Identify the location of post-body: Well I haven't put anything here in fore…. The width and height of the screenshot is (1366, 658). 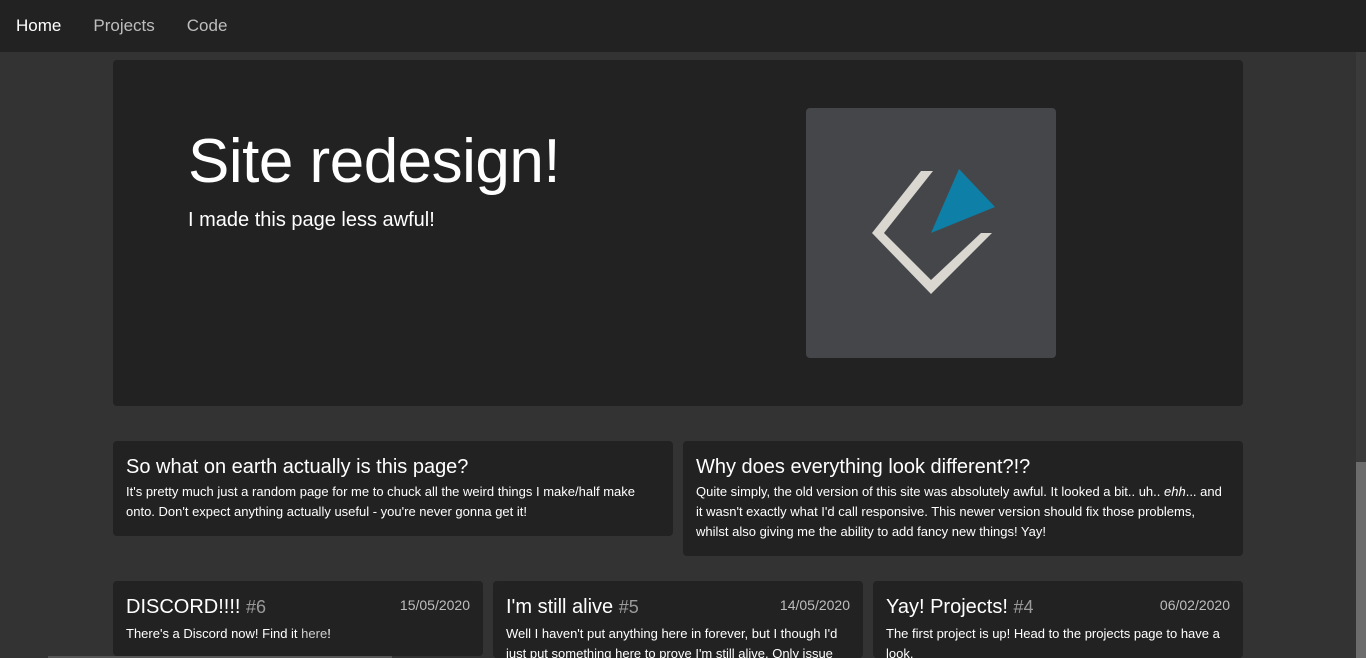
(672, 642).